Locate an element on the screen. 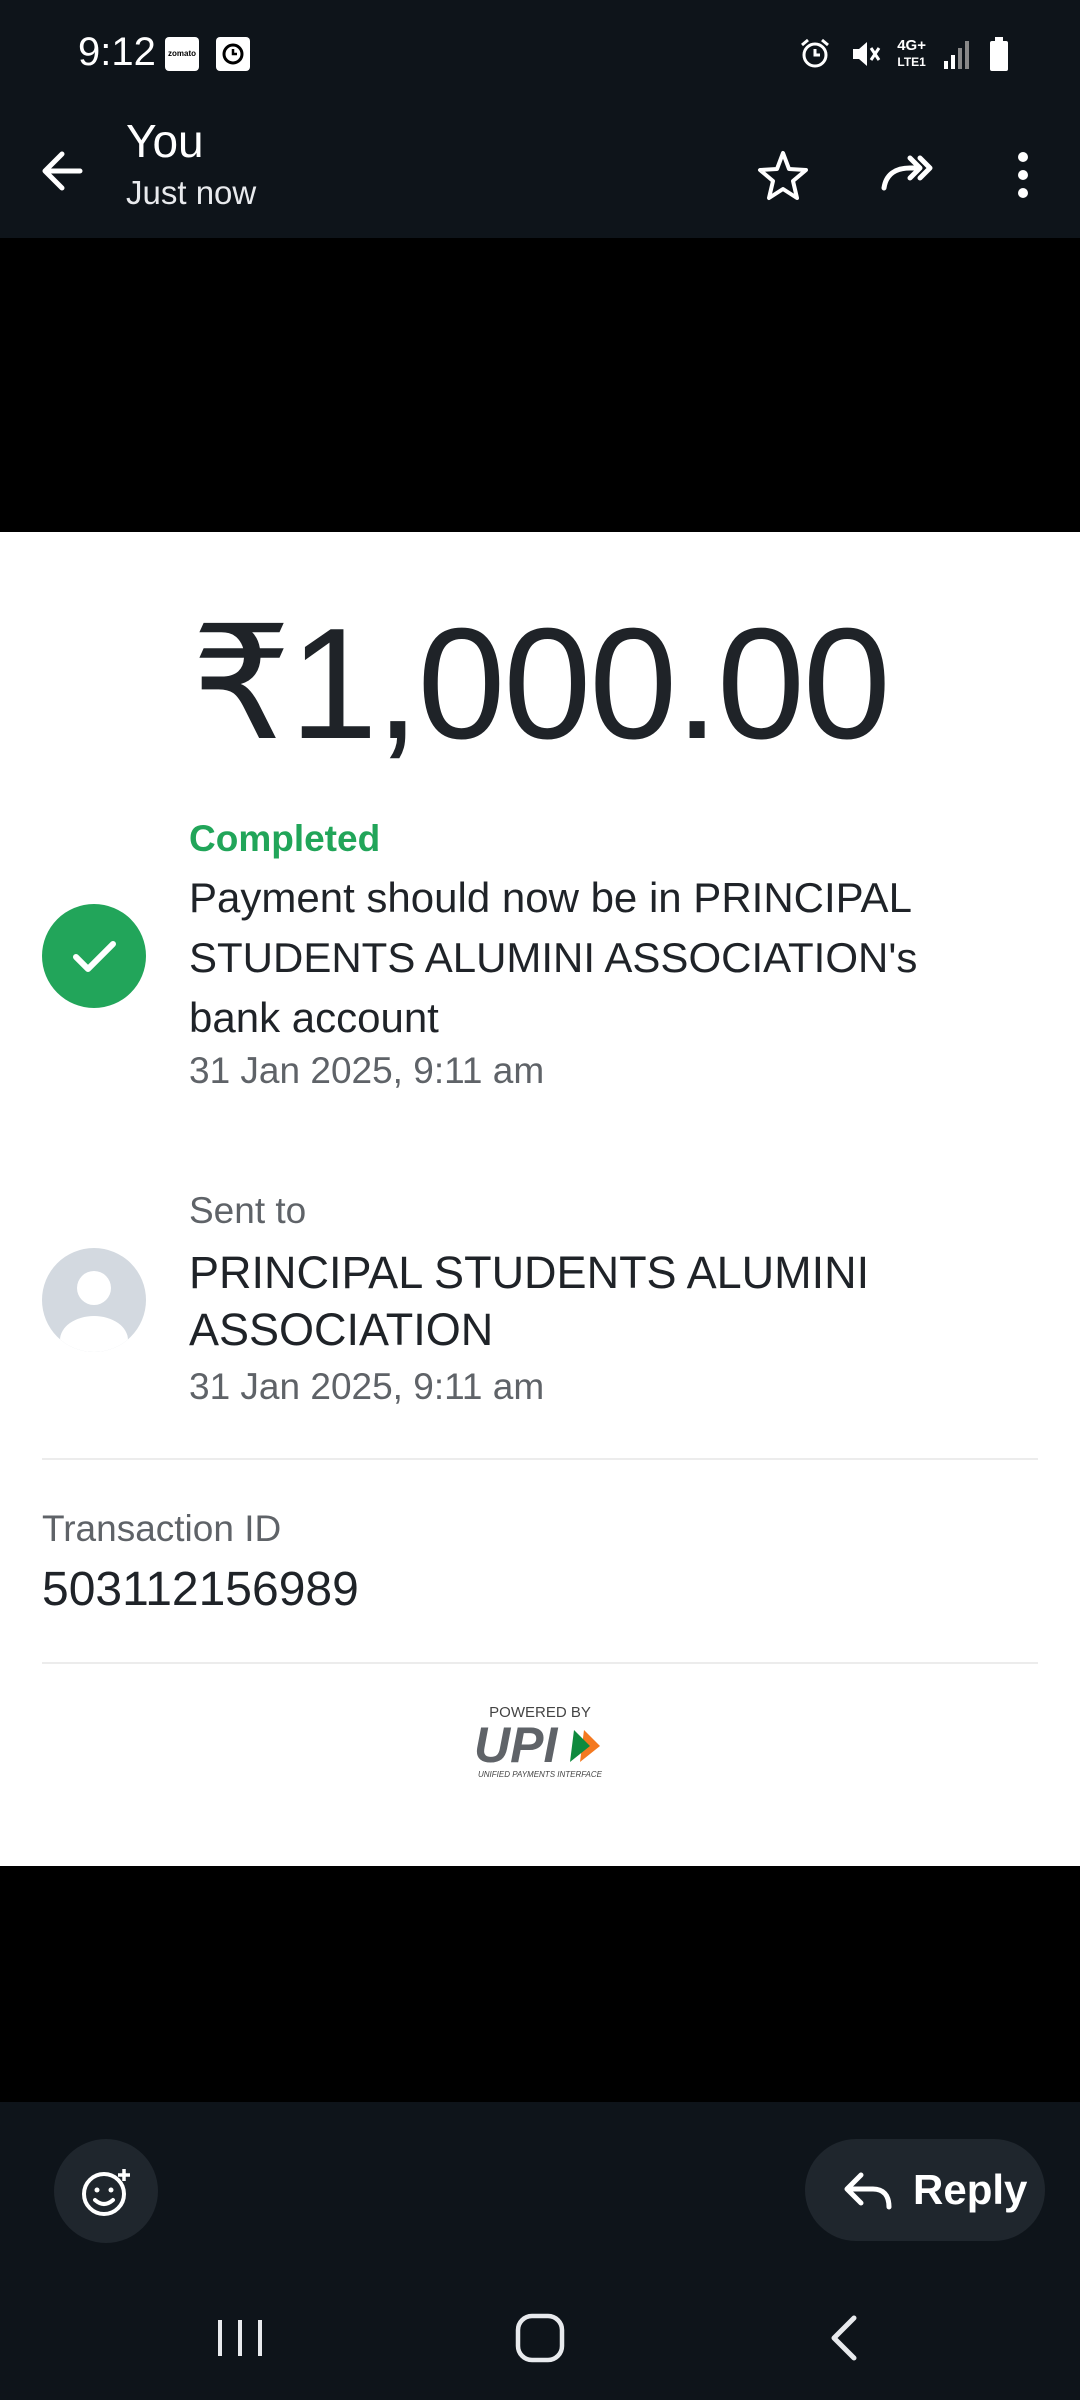  nav-back-button is located at coordinates (845, 2338).